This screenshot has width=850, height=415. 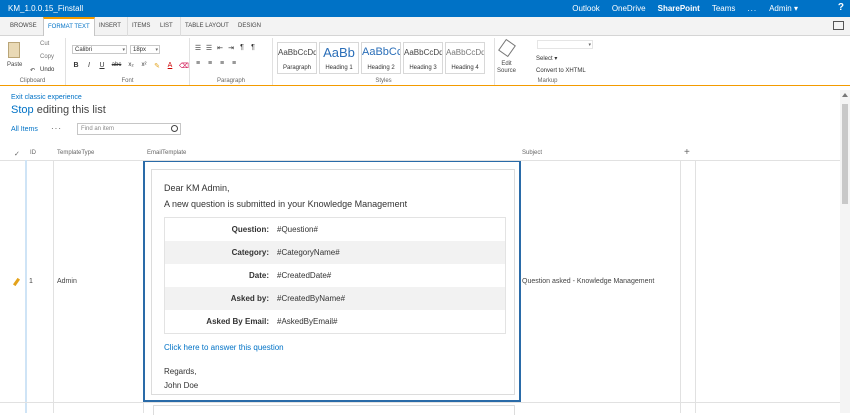 What do you see at coordinates (24, 129) in the screenshot?
I see `all-items-view: All Items` at bounding box center [24, 129].